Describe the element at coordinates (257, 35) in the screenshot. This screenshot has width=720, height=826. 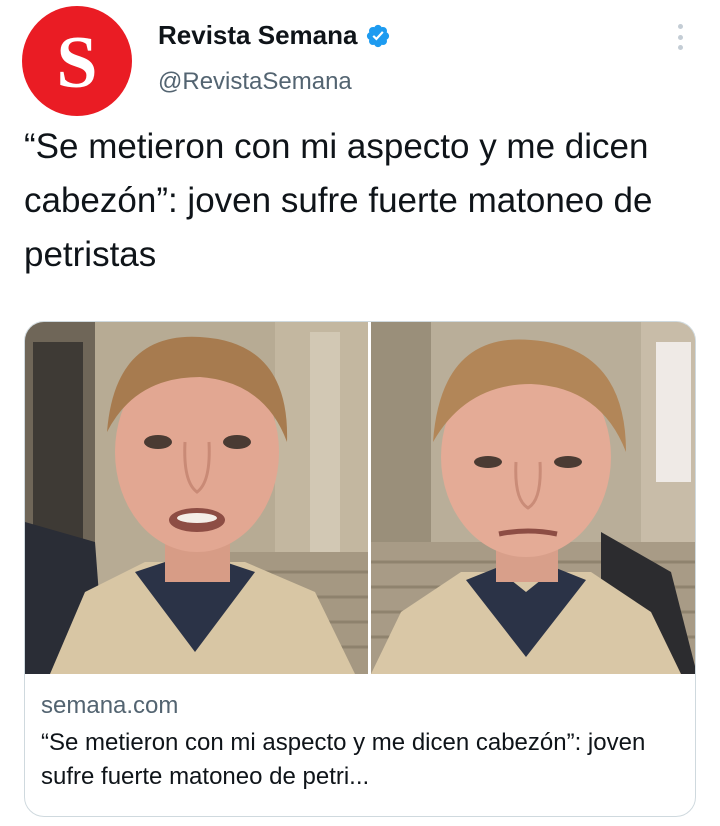
I see `display-name: Revista Semana` at that location.